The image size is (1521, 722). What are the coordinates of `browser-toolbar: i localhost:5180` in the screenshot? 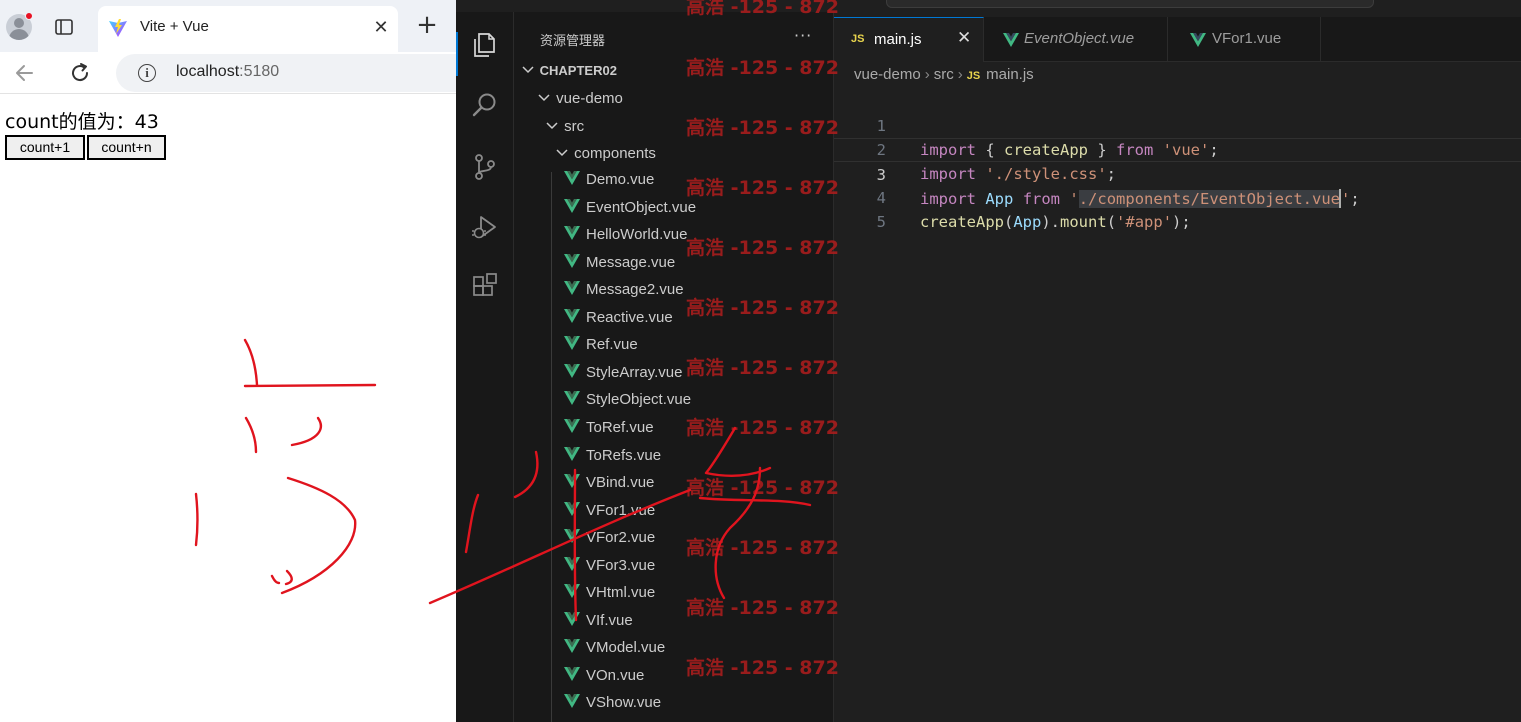 It's located at (228, 73).